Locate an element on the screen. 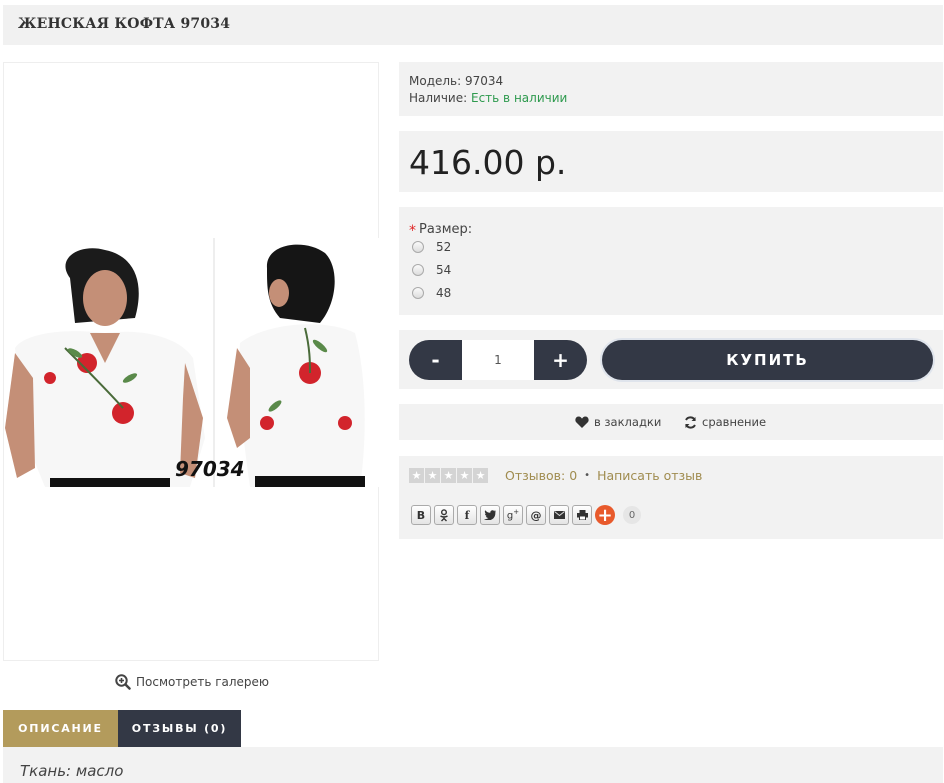 The image size is (944, 783). stock-label: Наличие: is located at coordinates (438, 98).